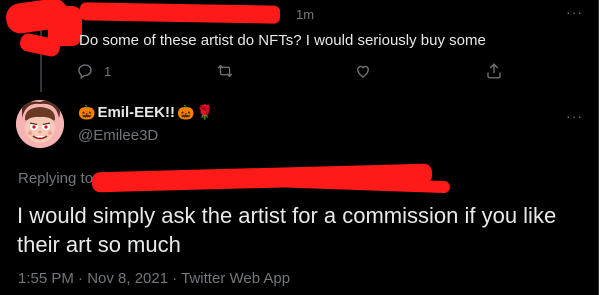  What do you see at coordinates (180, 13) in the screenshot?
I see `redaction-mark` at bounding box center [180, 13].